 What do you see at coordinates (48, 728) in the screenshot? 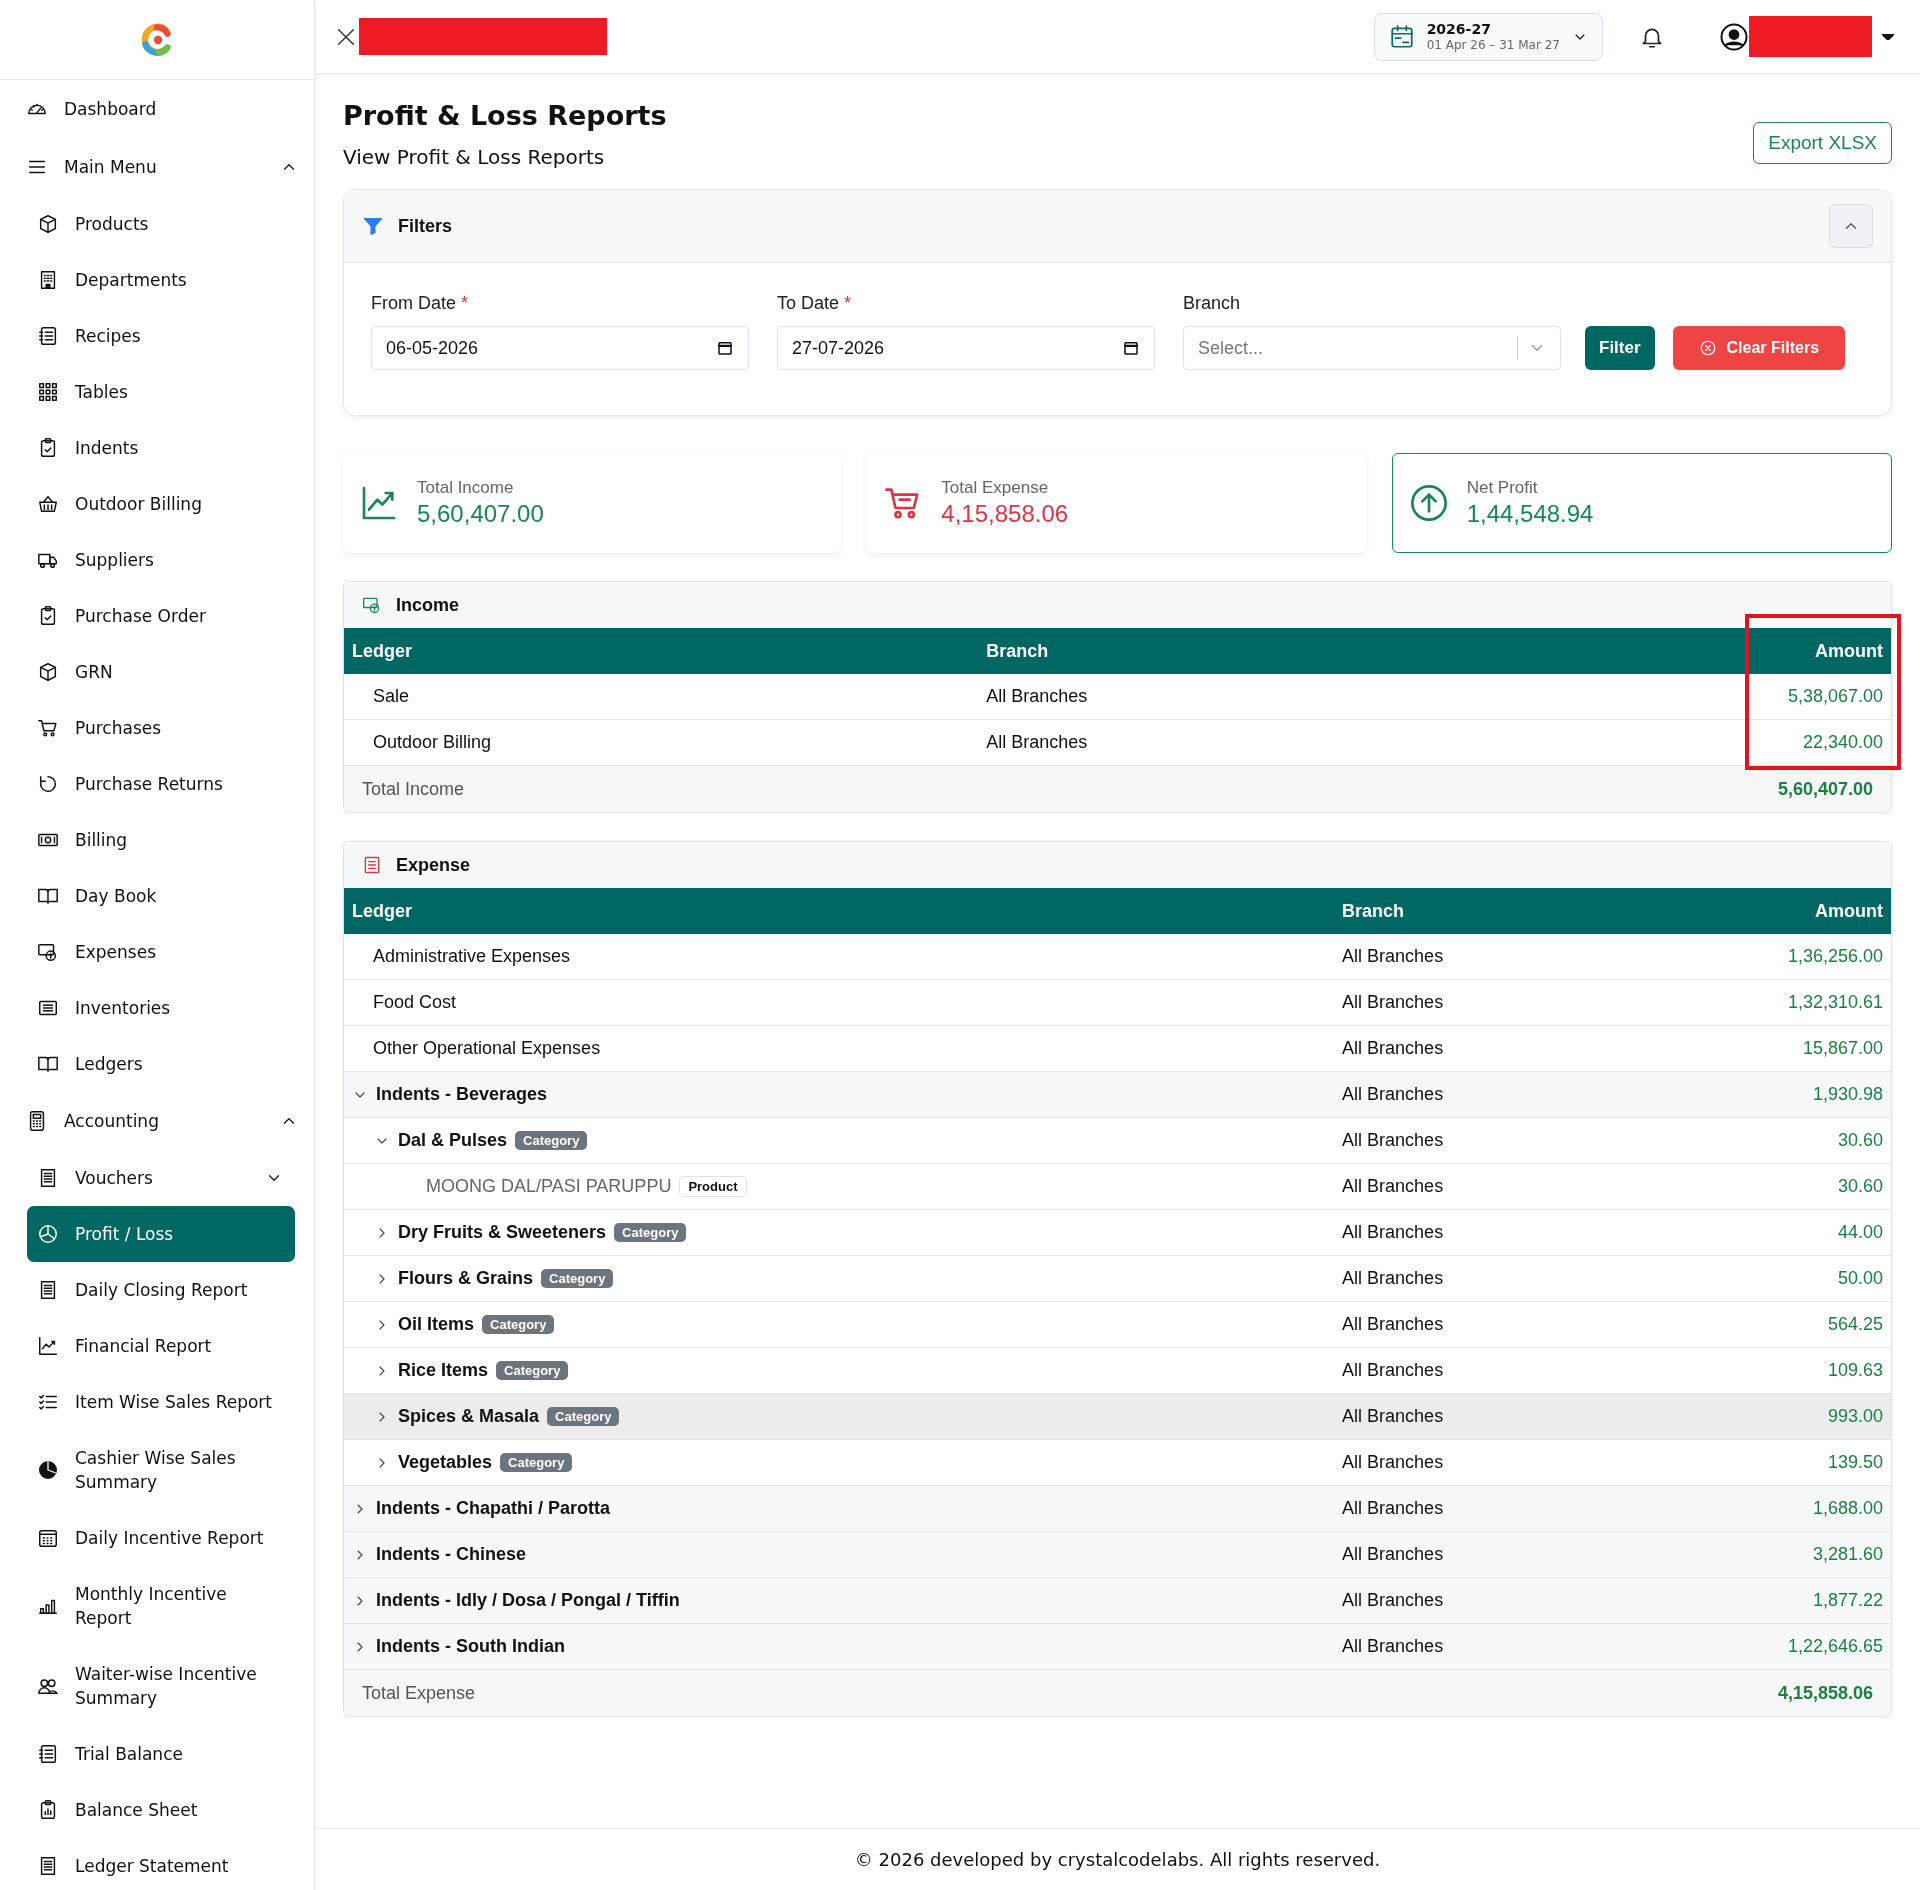
I see `cart-icon` at bounding box center [48, 728].